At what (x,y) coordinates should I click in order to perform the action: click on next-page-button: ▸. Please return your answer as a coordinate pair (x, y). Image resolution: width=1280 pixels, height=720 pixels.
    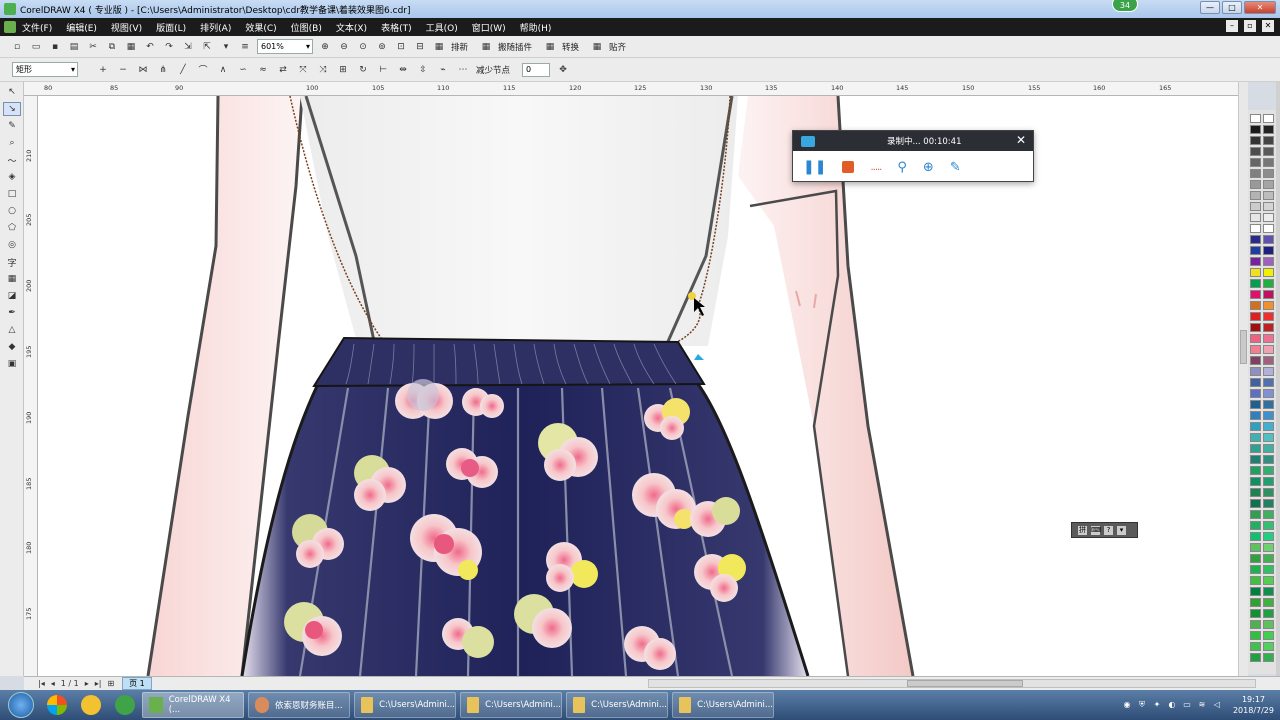
    Looking at the image, I should click on (87, 683).